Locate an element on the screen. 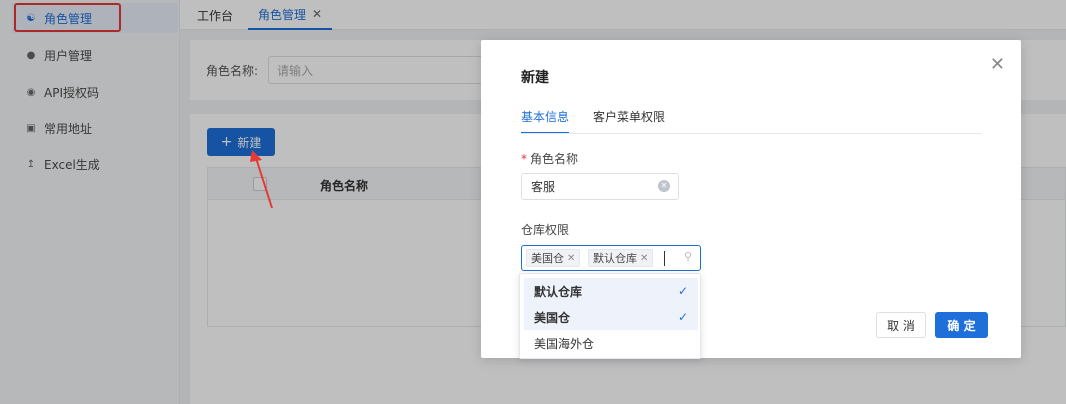  tab-divider is located at coordinates (751, 133).